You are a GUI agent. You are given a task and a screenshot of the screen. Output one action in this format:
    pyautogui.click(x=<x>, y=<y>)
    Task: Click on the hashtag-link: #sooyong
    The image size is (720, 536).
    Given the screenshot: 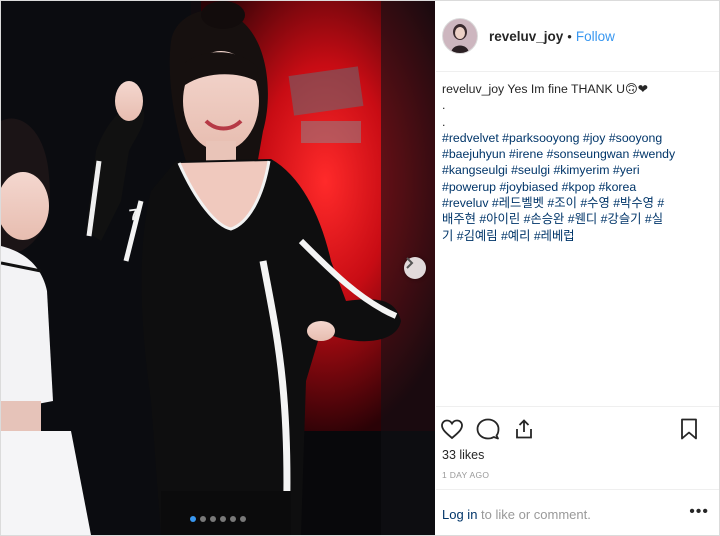 What is the action you would take?
    pyautogui.click(x=635, y=138)
    